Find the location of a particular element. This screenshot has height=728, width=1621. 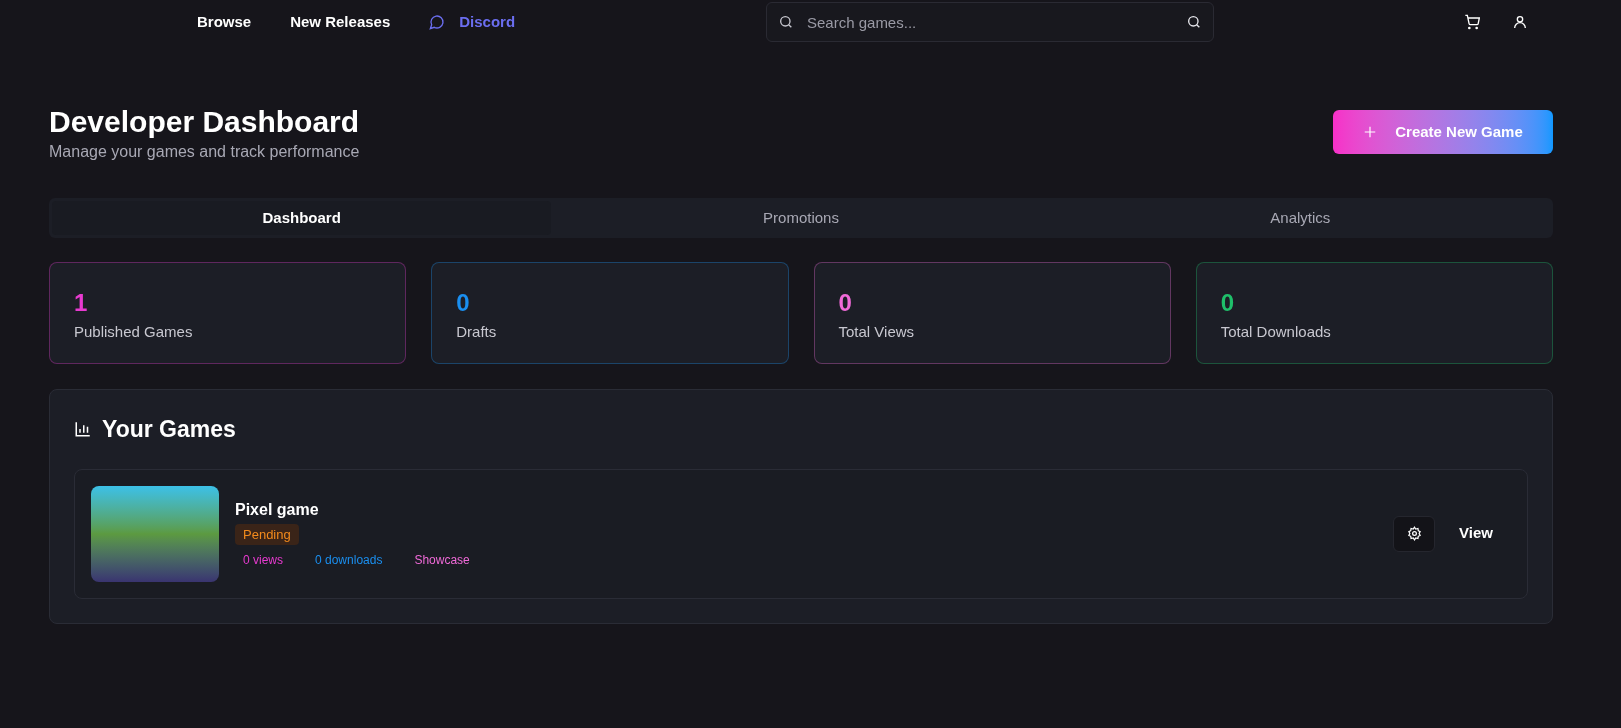

chat-bubble-icon is located at coordinates (437, 22).